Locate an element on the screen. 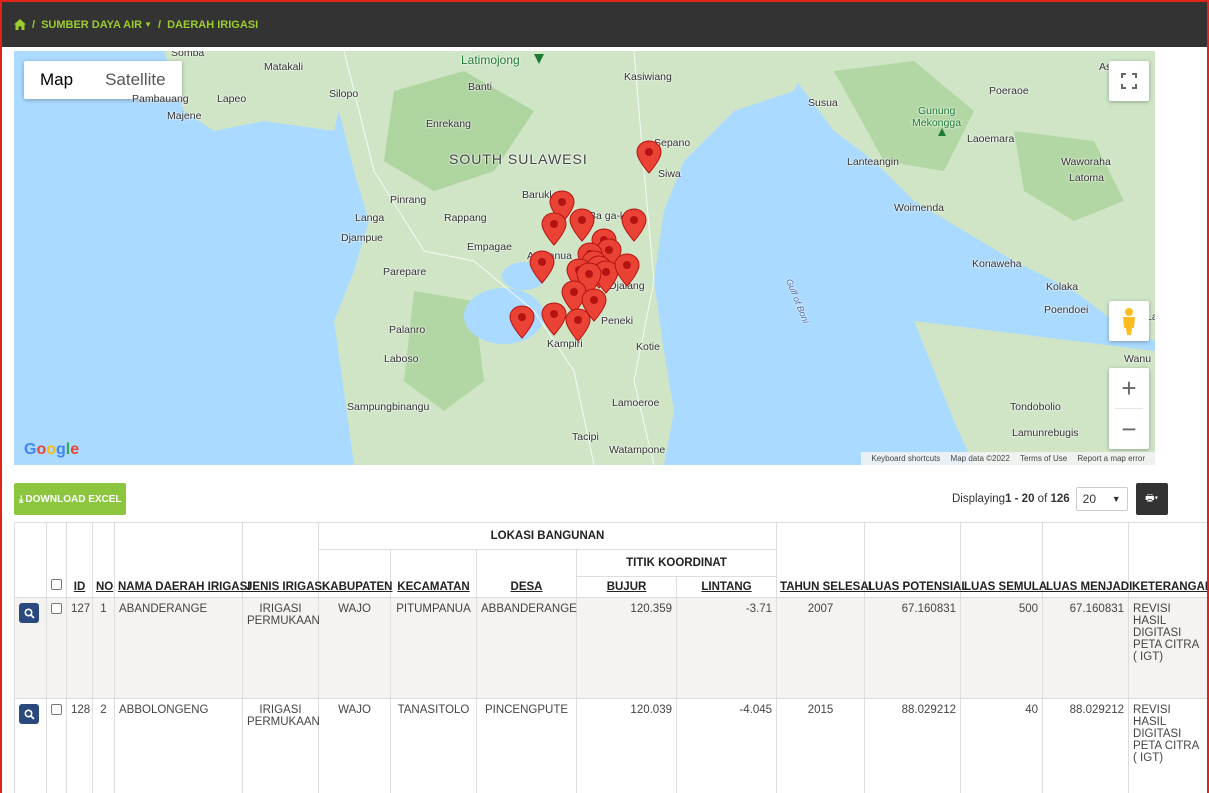 The height and width of the screenshot is (793, 1209). cell-lintang: -3.71 is located at coordinates (726, 648).